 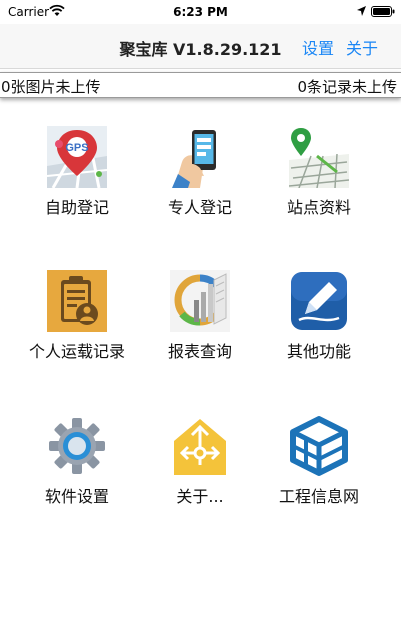 I want to click on svg-text: GPS, so click(x=76, y=148).